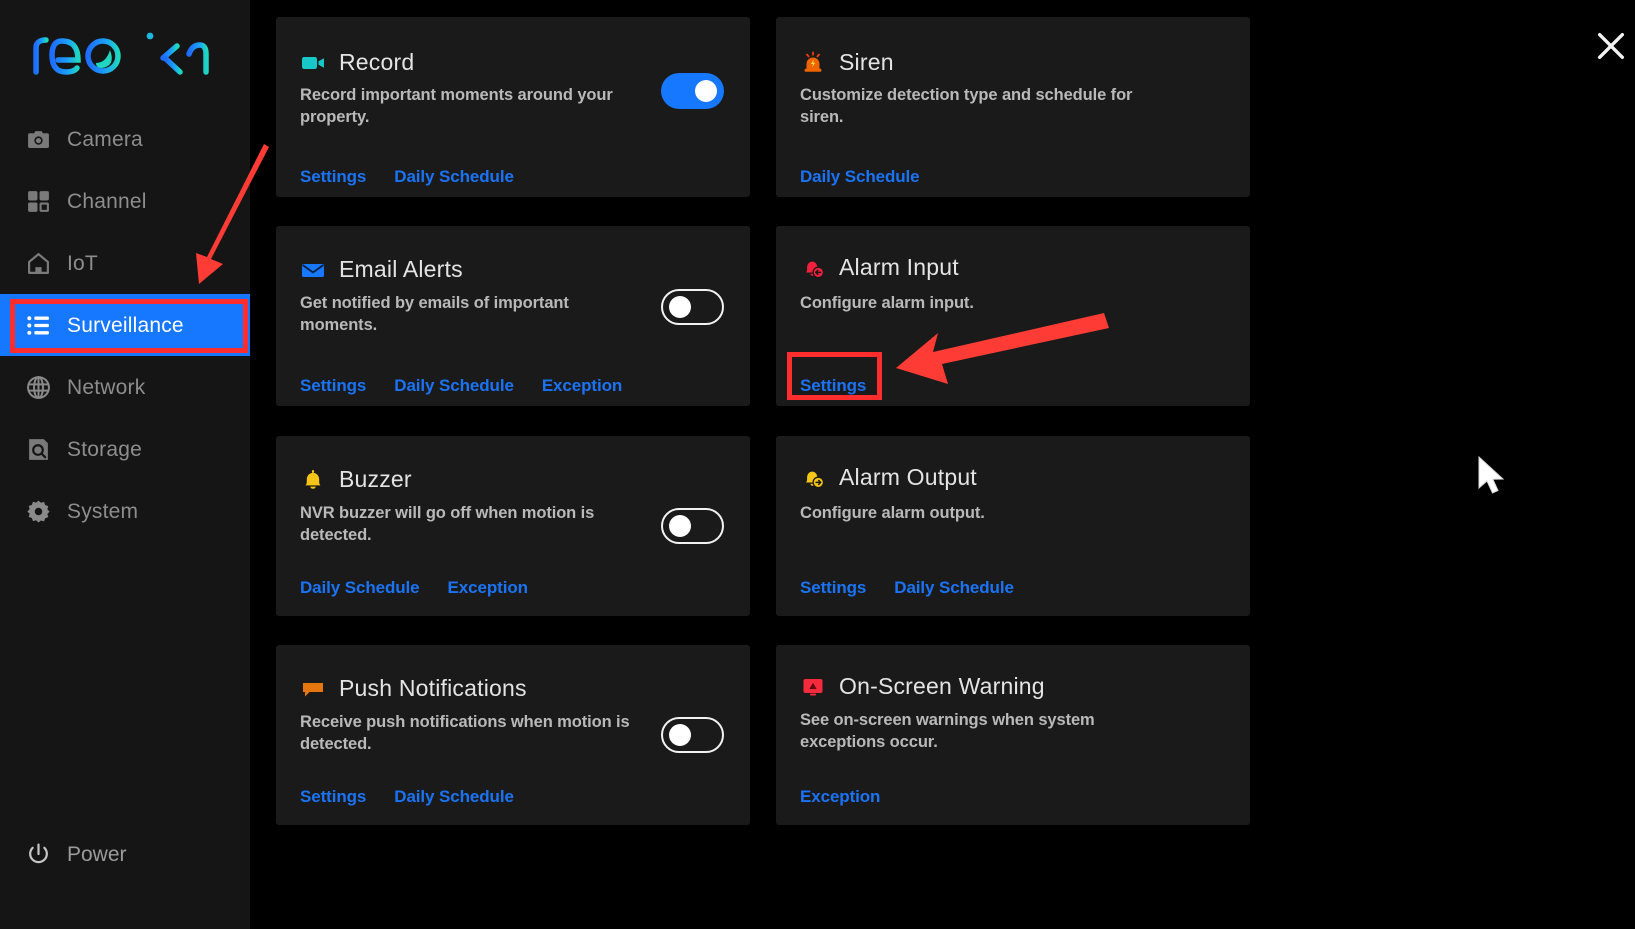 The width and height of the screenshot is (1635, 929). I want to click on card-description: Configure alarm input., so click(887, 303).